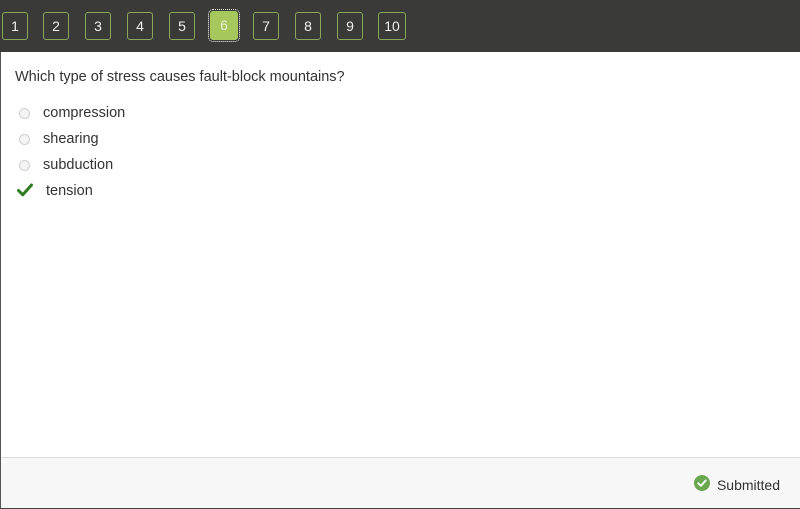  I want to click on question-nav-7: 7, so click(266, 26).